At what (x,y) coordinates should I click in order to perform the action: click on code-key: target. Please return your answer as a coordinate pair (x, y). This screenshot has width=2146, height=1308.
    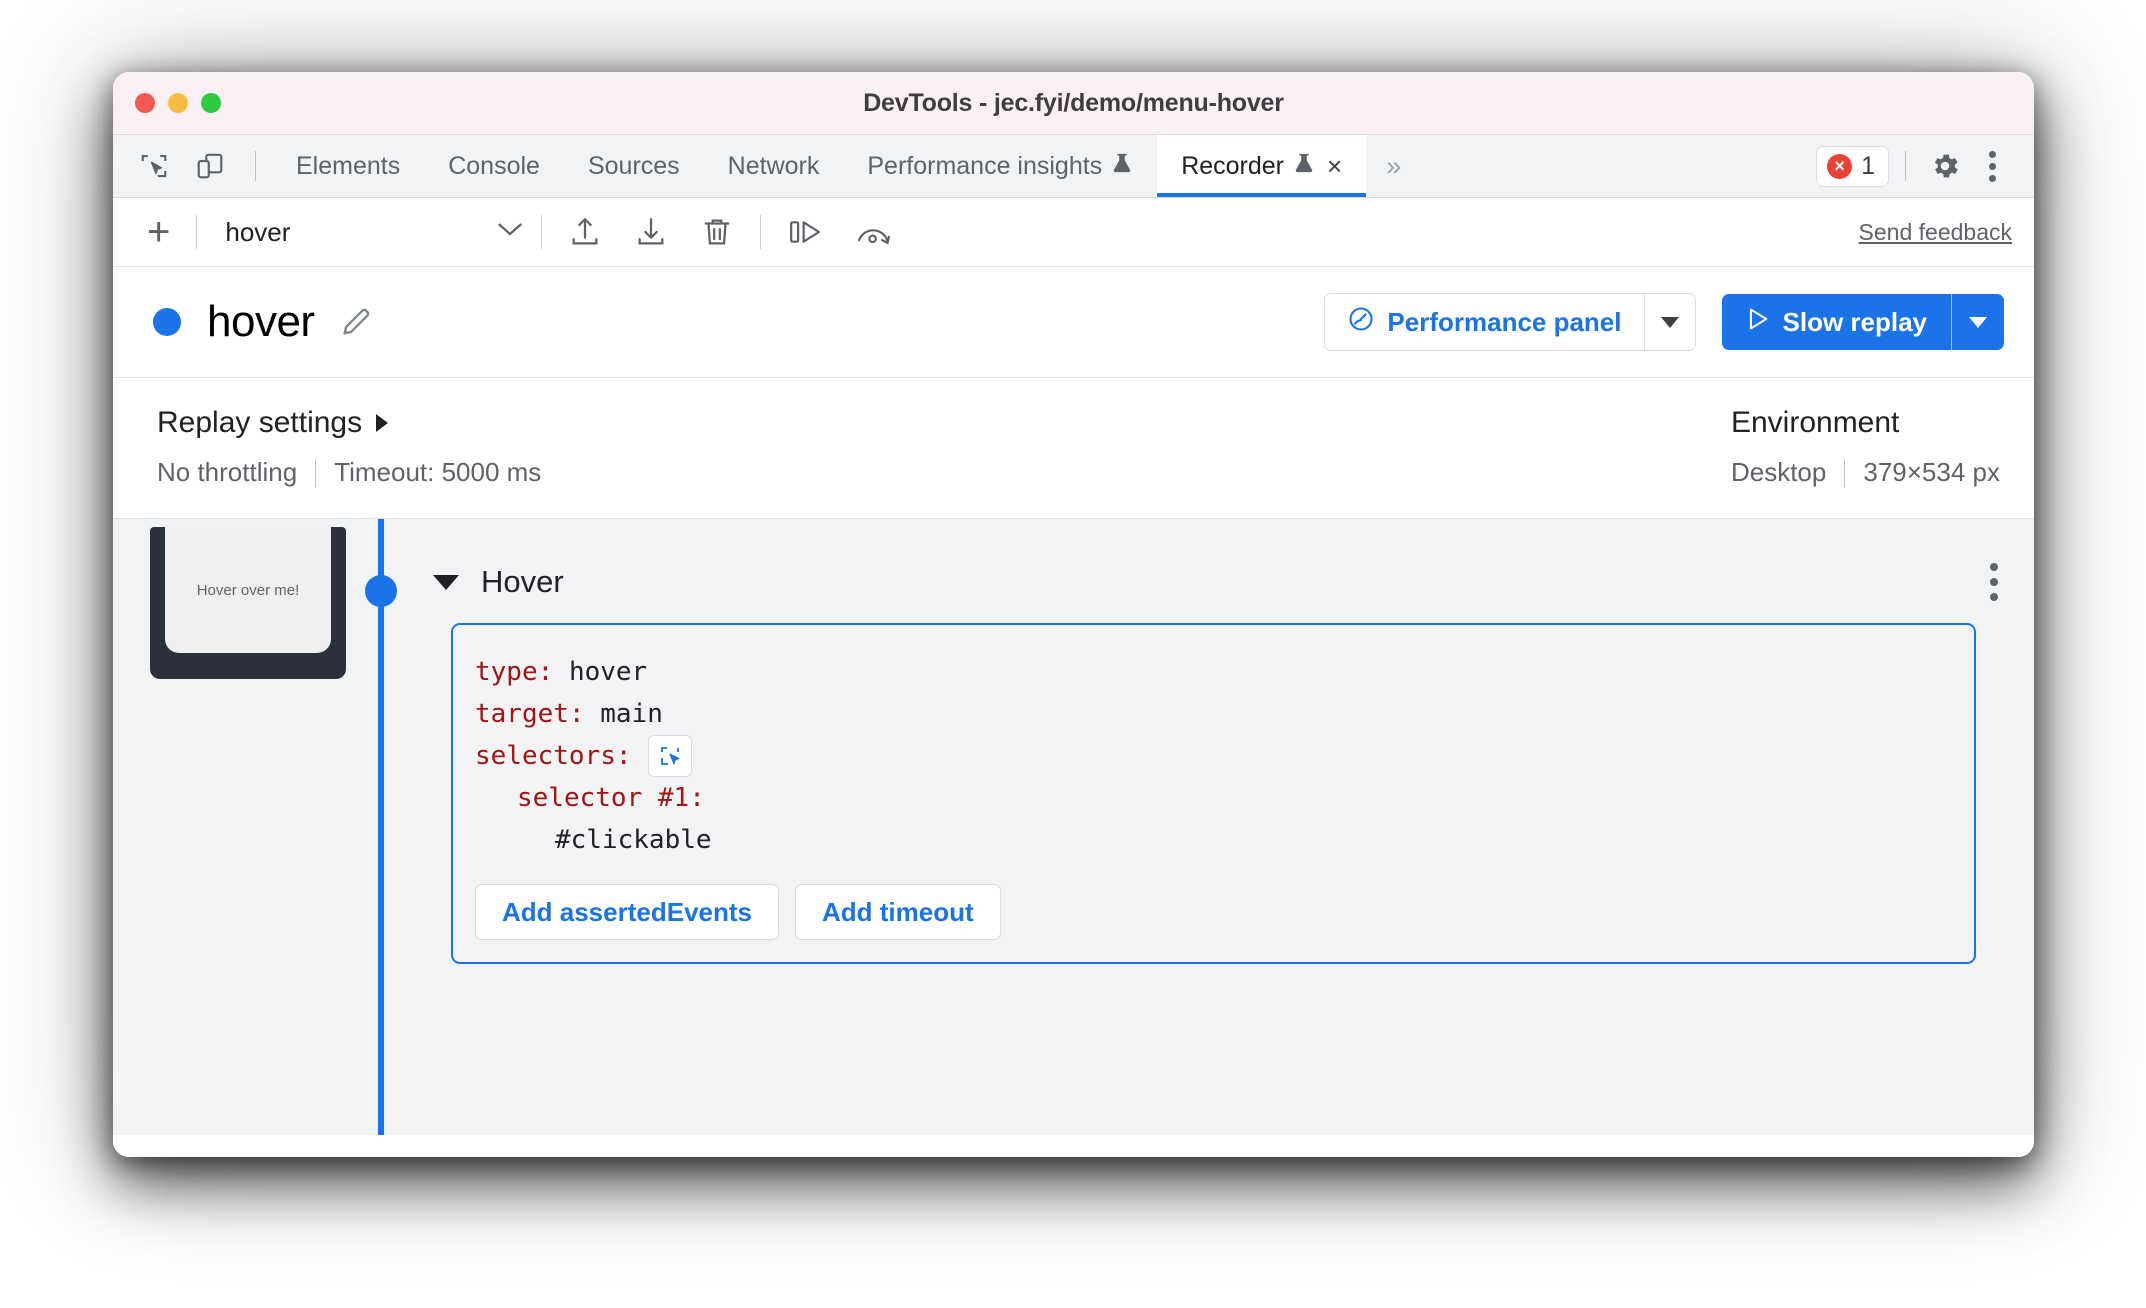
    Looking at the image, I should click on (522, 714).